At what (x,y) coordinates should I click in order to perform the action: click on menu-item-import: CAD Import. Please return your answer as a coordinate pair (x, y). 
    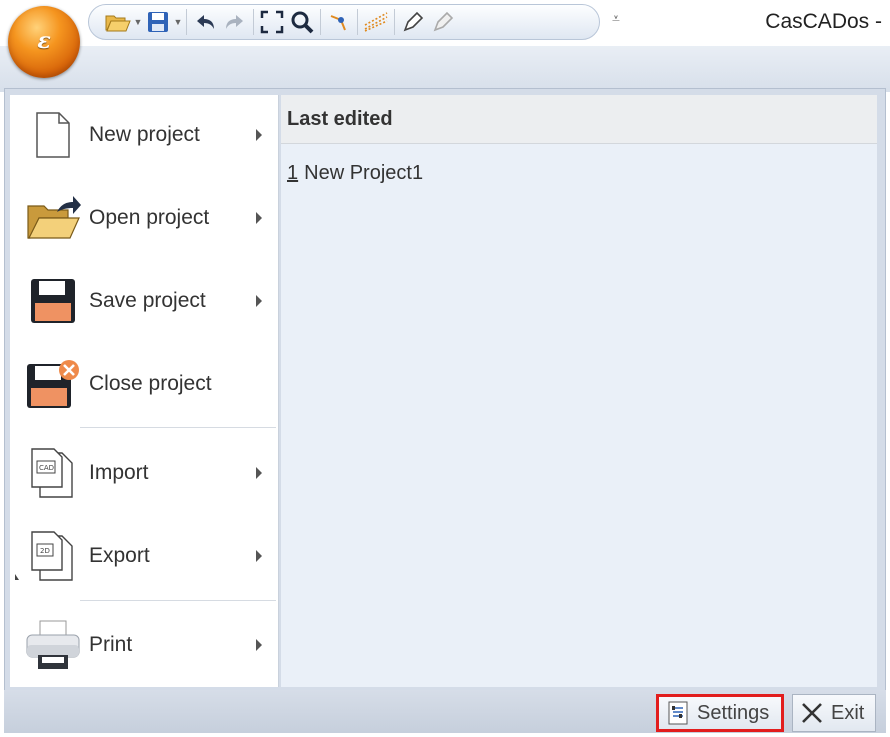
    Looking at the image, I should click on (144, 473).